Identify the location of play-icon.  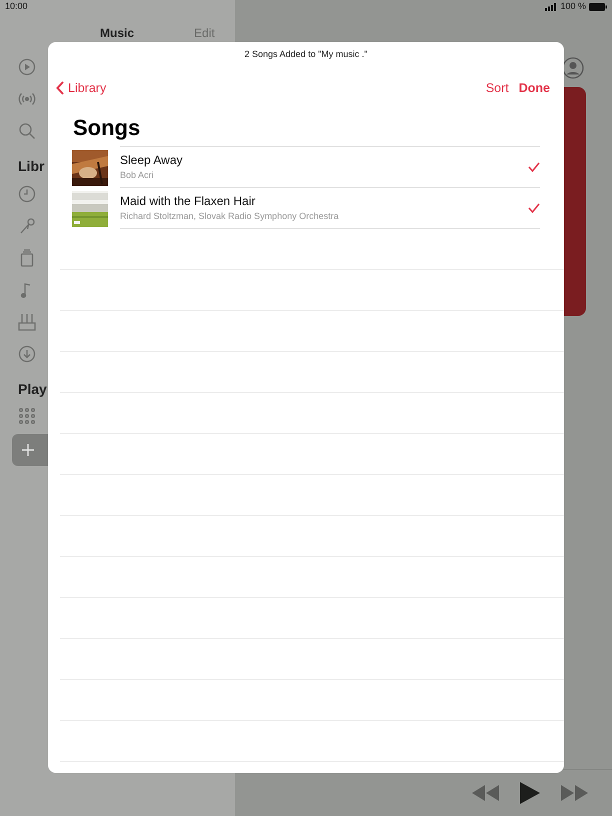
(530, 793).